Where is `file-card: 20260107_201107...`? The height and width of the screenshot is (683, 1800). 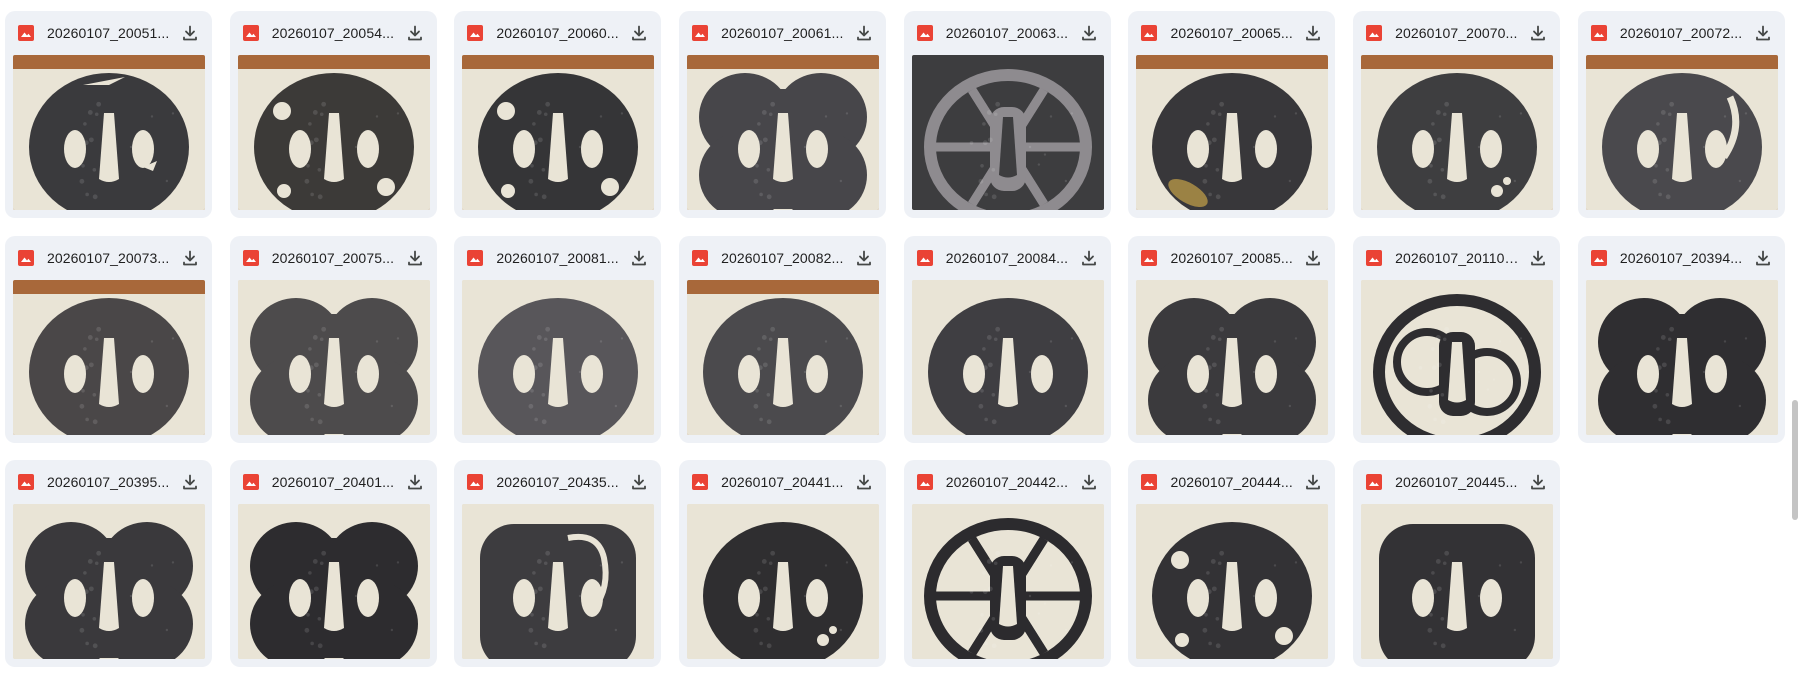 file-card: 20260107_201107... is located at coordinates (1457, 339).